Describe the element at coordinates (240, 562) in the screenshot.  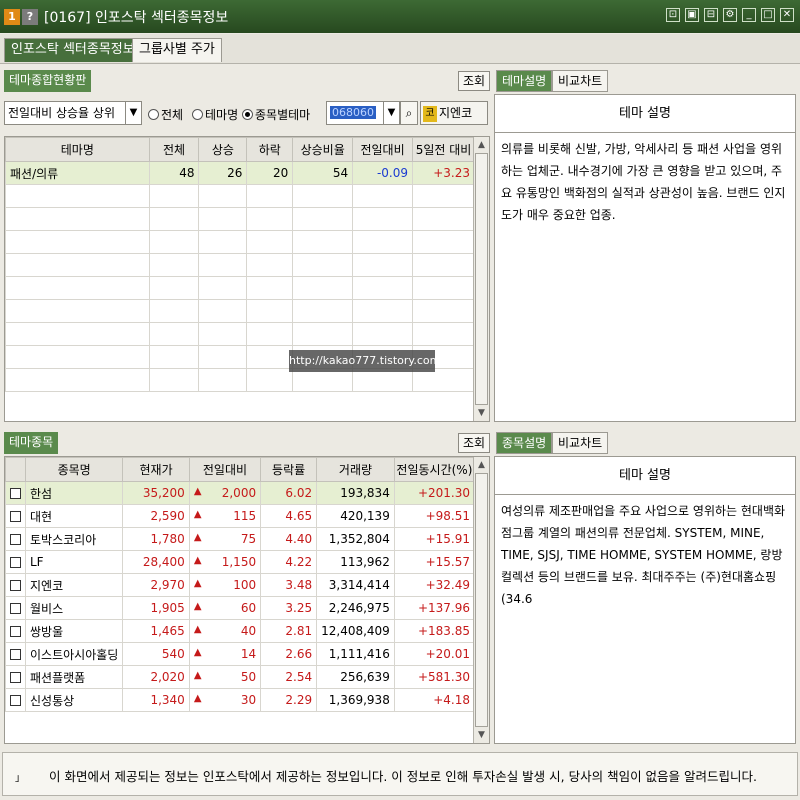
I see `table-row: LF 28,400 ▲ 1,150 4.22 113,962 +15.57` at that location.